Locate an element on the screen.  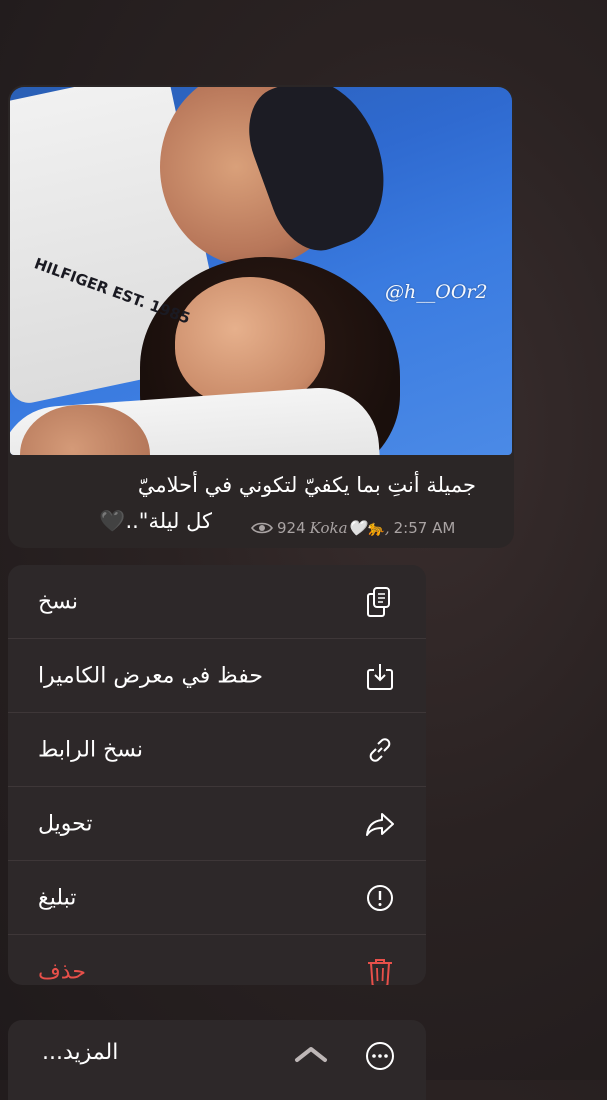
menu-item-label: تحويل is located at coordinates (65, 823).